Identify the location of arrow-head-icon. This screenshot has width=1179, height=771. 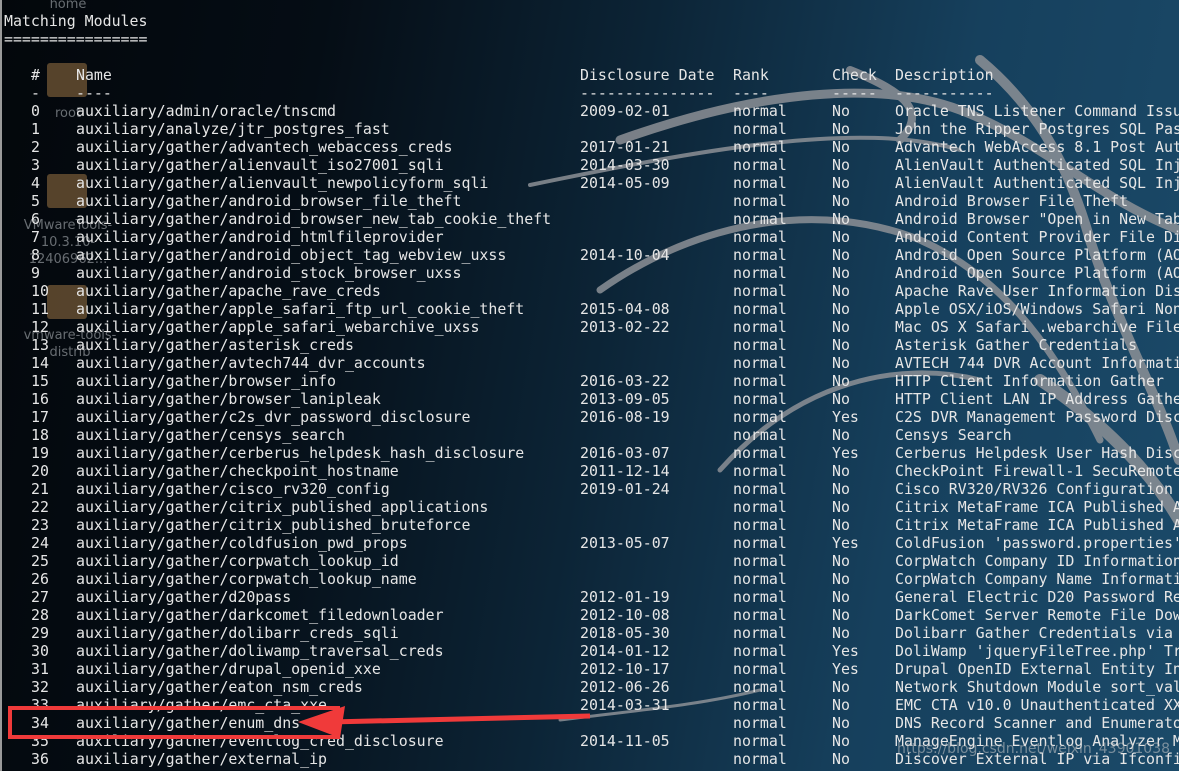
(321, 722).